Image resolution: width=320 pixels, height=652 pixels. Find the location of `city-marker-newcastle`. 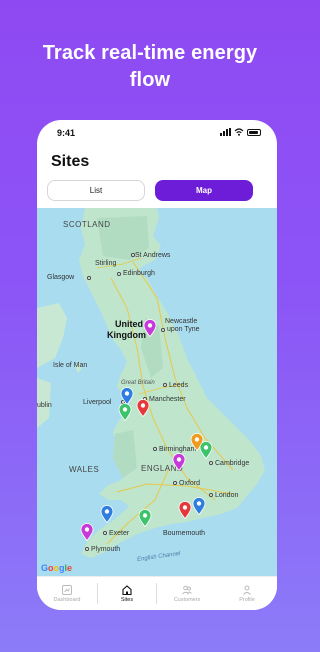

city-marker-newcastle is located at coordinates (163, 330).